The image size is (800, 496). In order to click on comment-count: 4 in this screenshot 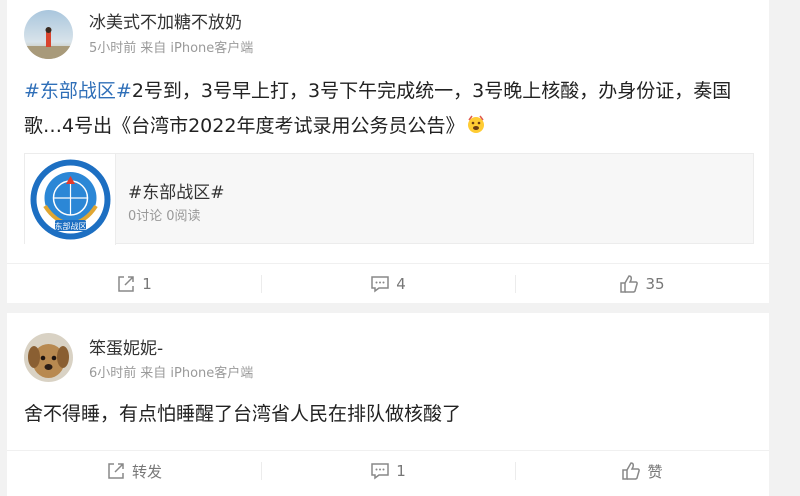, I will do `click(401, 284)`.